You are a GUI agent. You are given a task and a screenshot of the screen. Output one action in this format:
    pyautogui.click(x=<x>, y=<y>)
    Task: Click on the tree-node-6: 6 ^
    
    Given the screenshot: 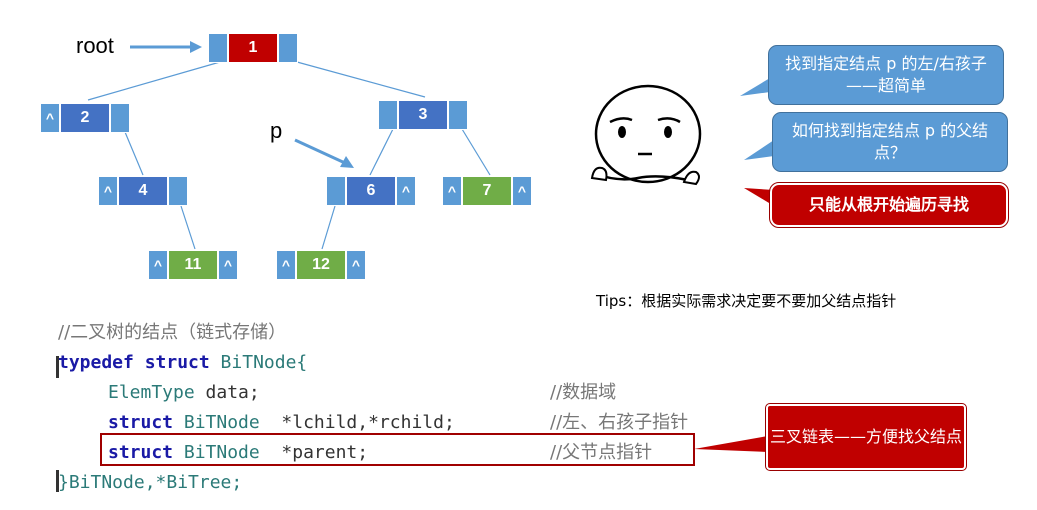 What is the action you would take?
    pyautogui.click(x=371, y=191)
    